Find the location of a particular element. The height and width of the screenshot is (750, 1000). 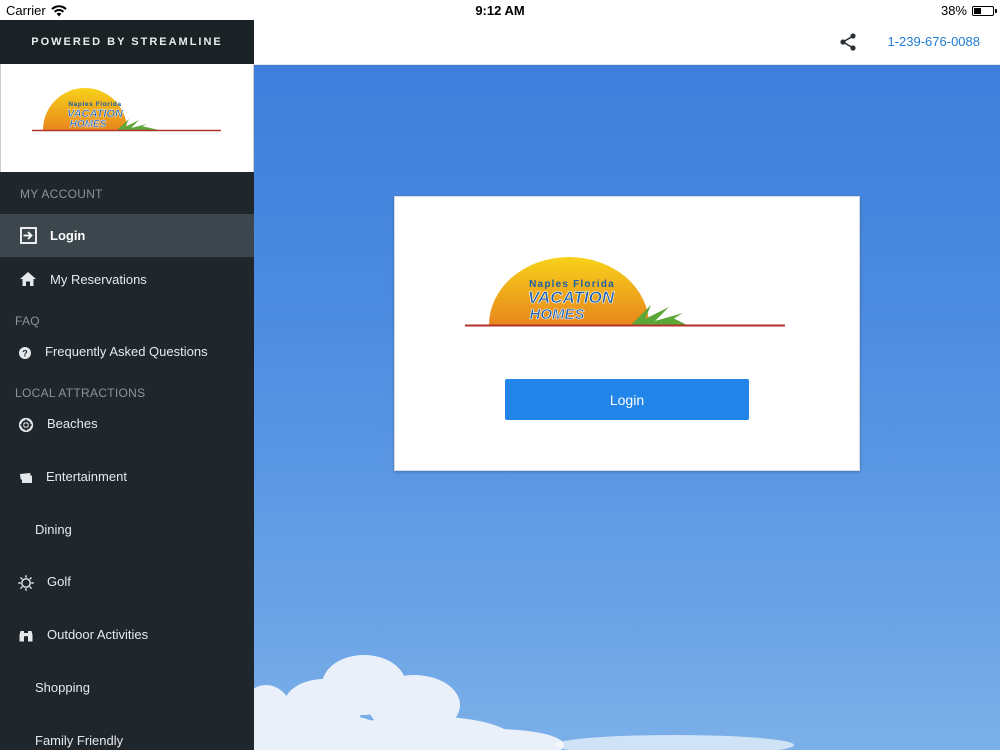

sidebar-item-entertainment: Entertainment is located at coordinates (127, 476).